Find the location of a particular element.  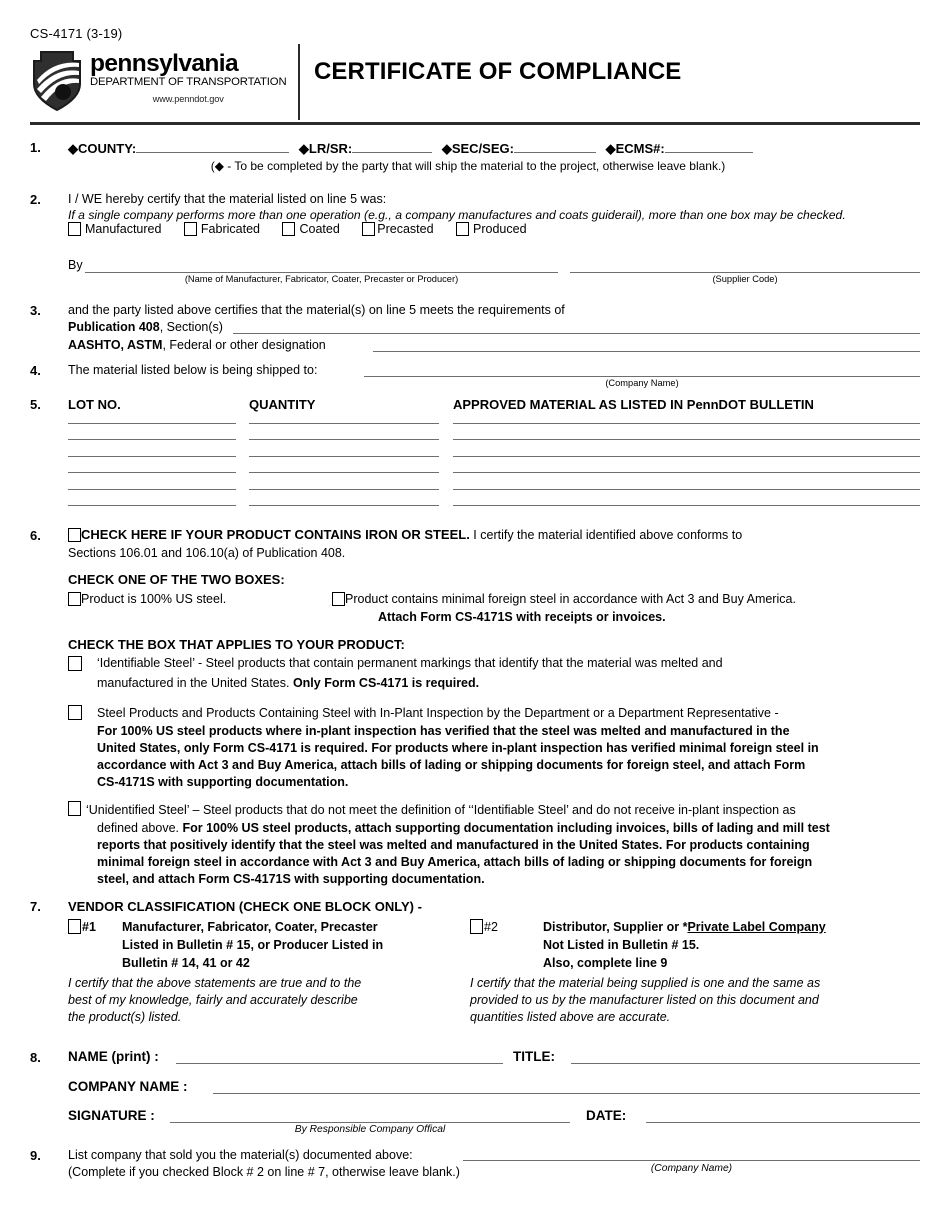

publication-label-rest: , Section(s) is located at coordinates (191, 327).